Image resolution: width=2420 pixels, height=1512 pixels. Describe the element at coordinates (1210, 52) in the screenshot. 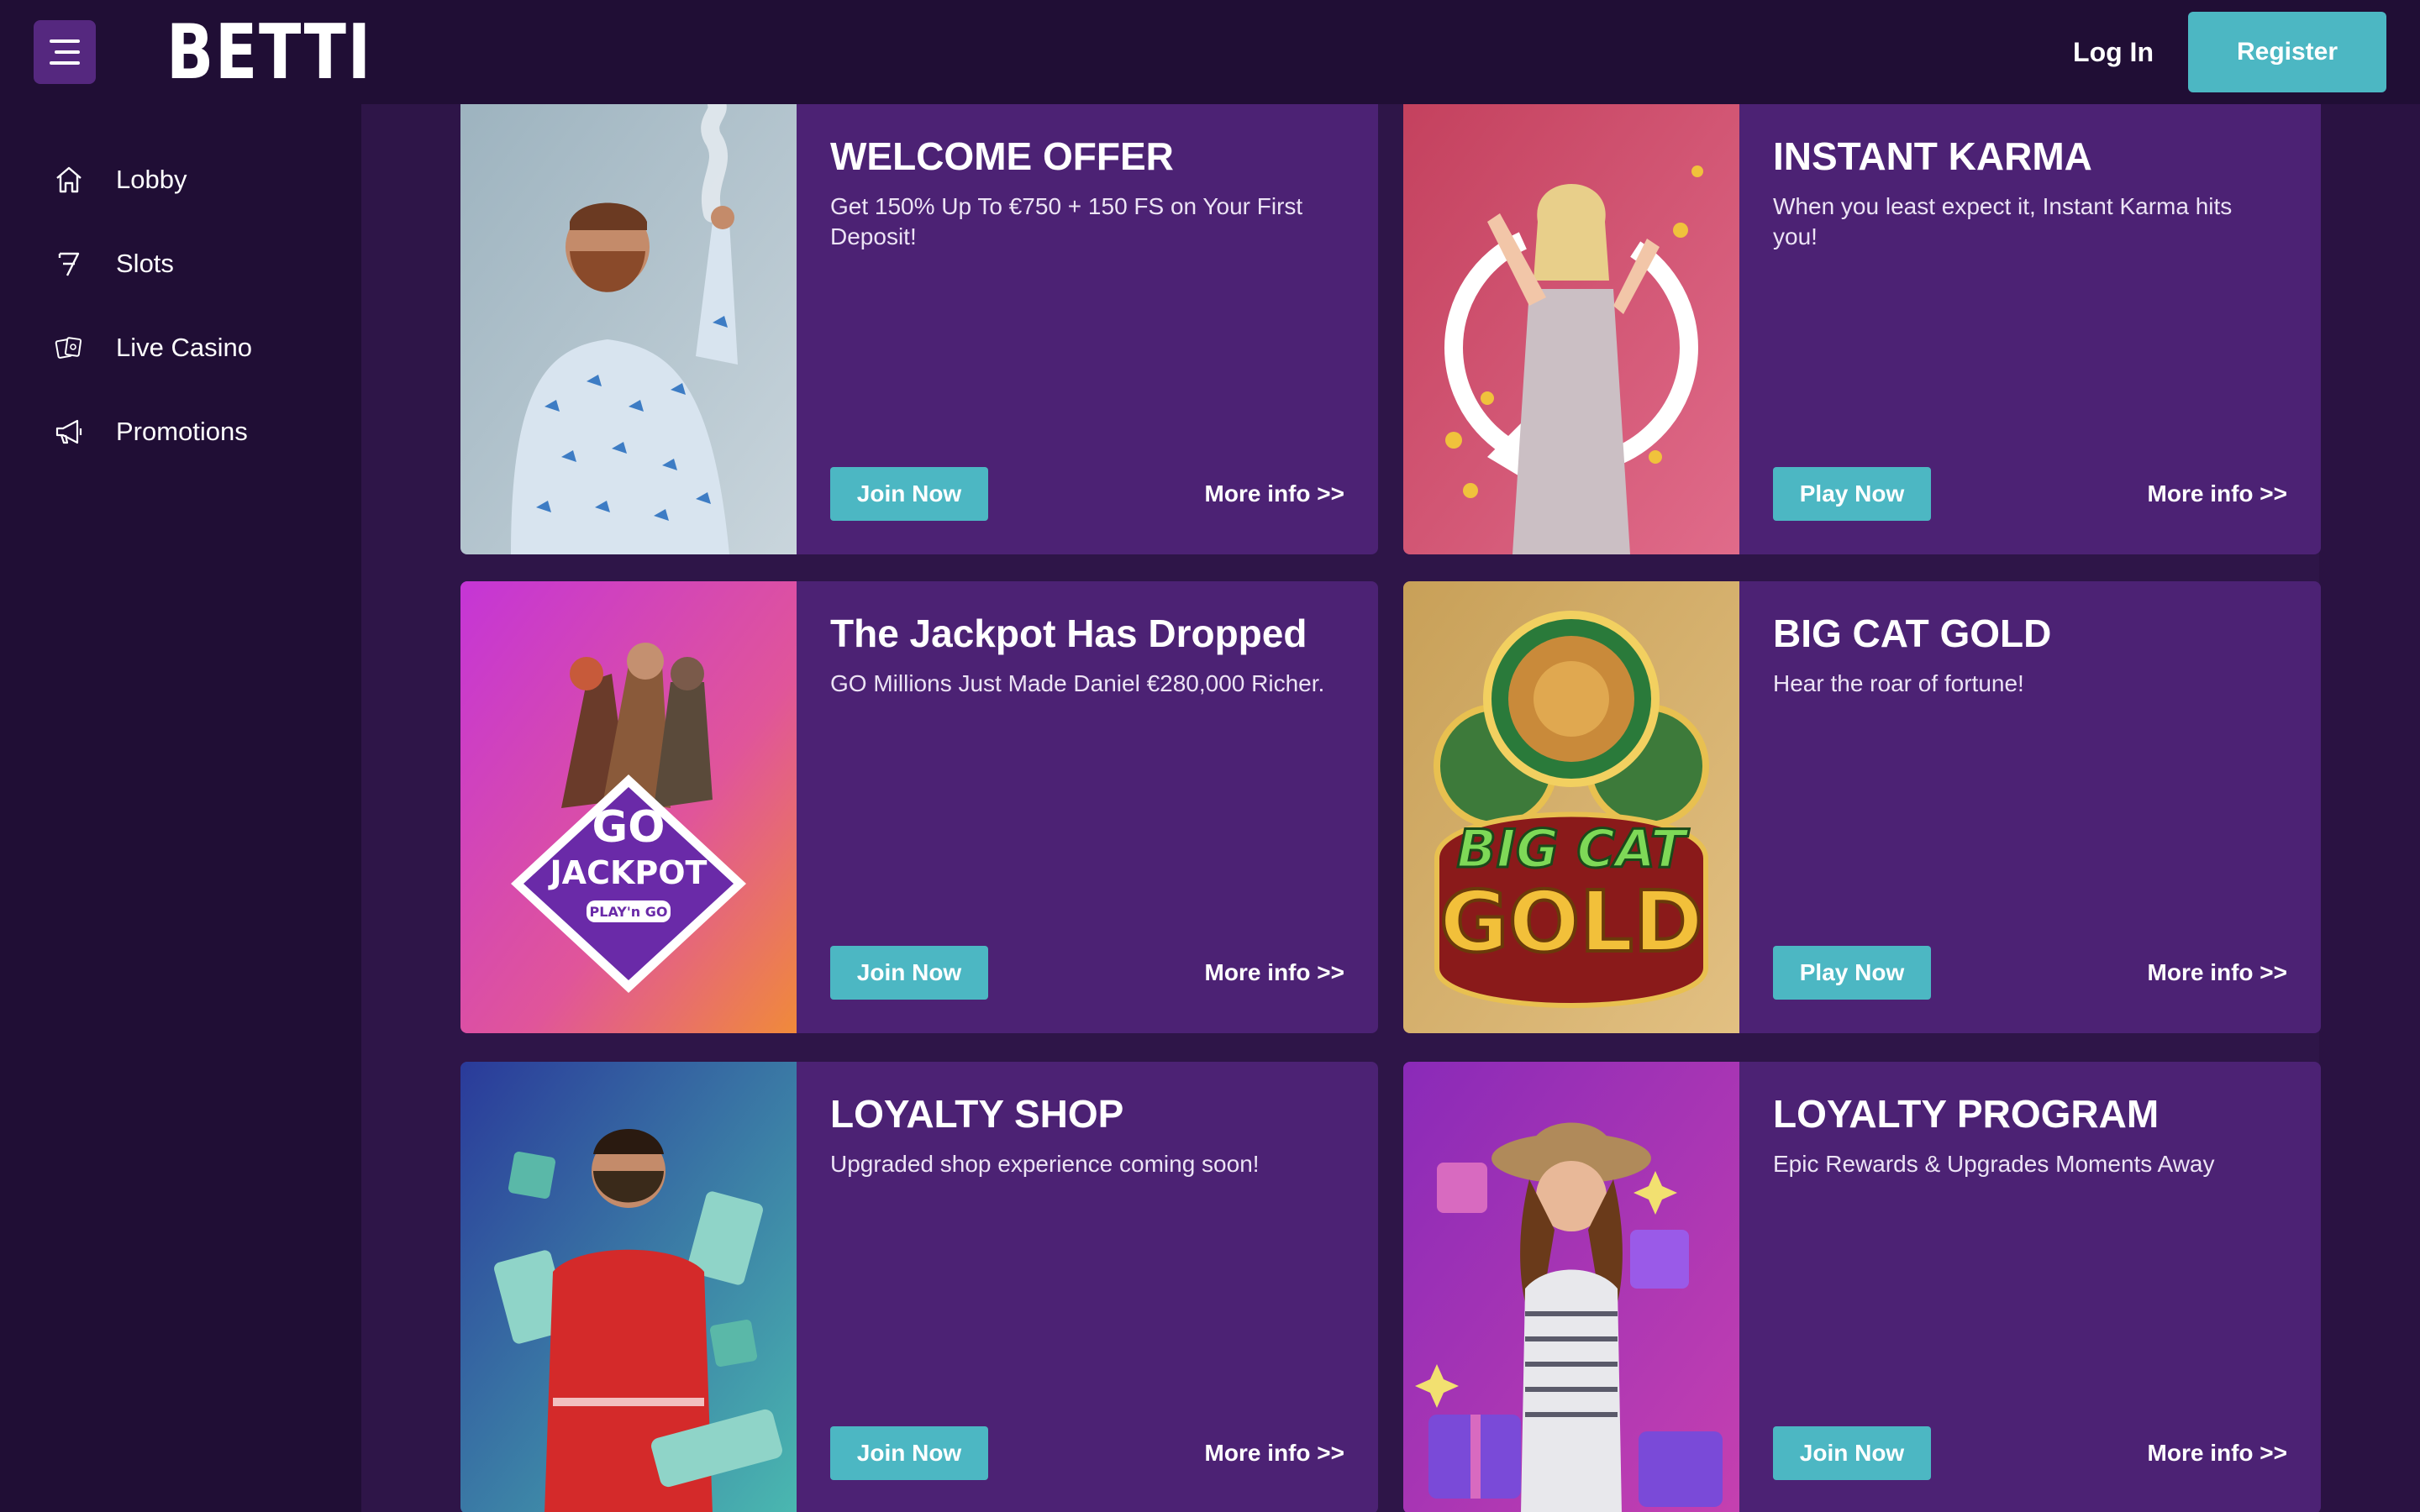

I see `top-header: BETTI Log In Register` at that location.